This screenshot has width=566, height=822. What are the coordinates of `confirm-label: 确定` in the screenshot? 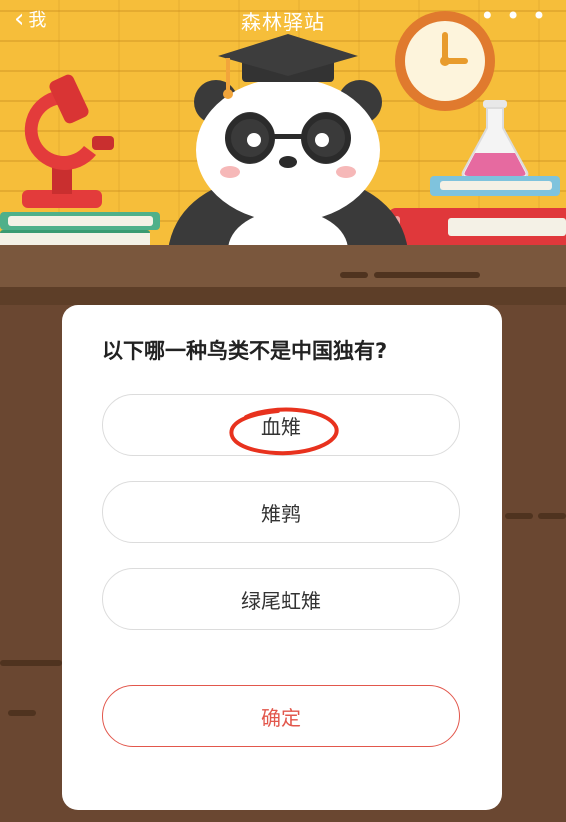 It's located at (281, 717).